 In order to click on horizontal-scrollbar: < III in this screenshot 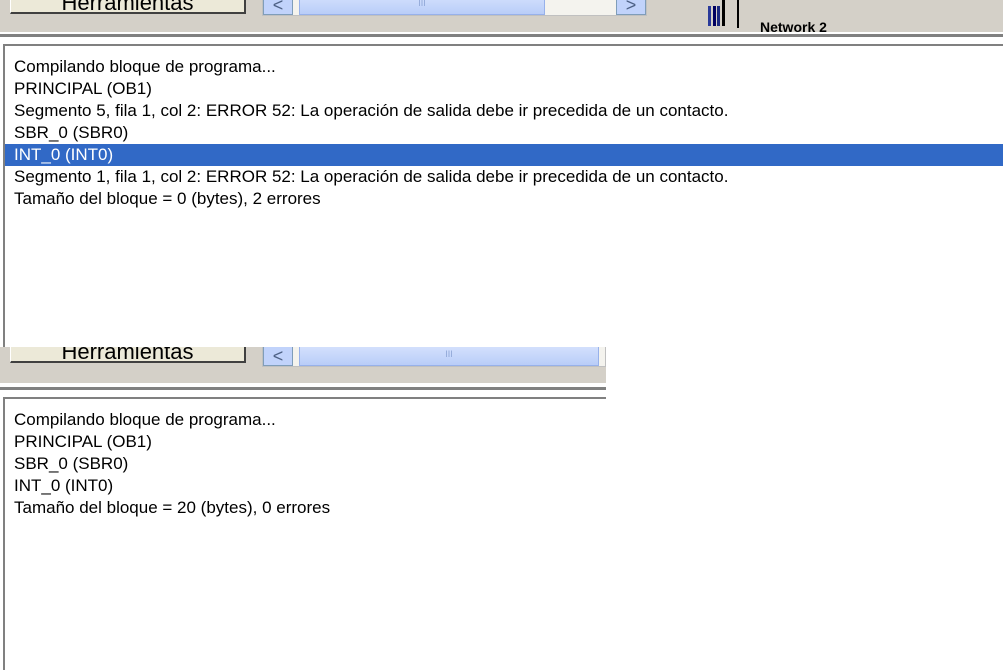, I will do `click(434, 357)`.